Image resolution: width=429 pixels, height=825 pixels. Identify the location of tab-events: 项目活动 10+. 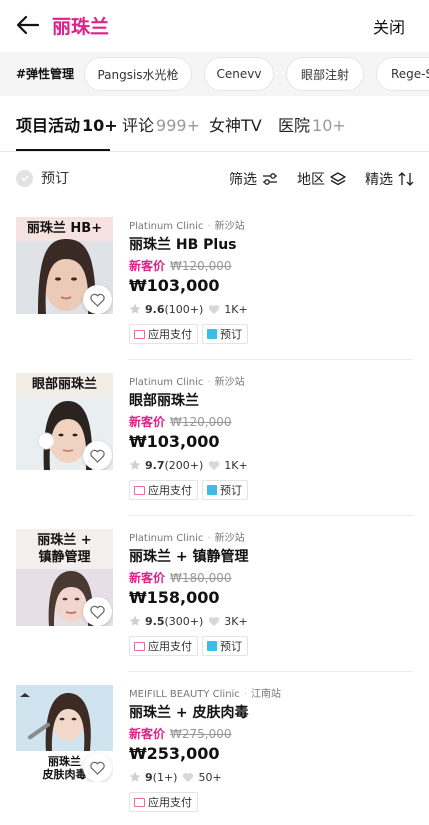
(67, 124).